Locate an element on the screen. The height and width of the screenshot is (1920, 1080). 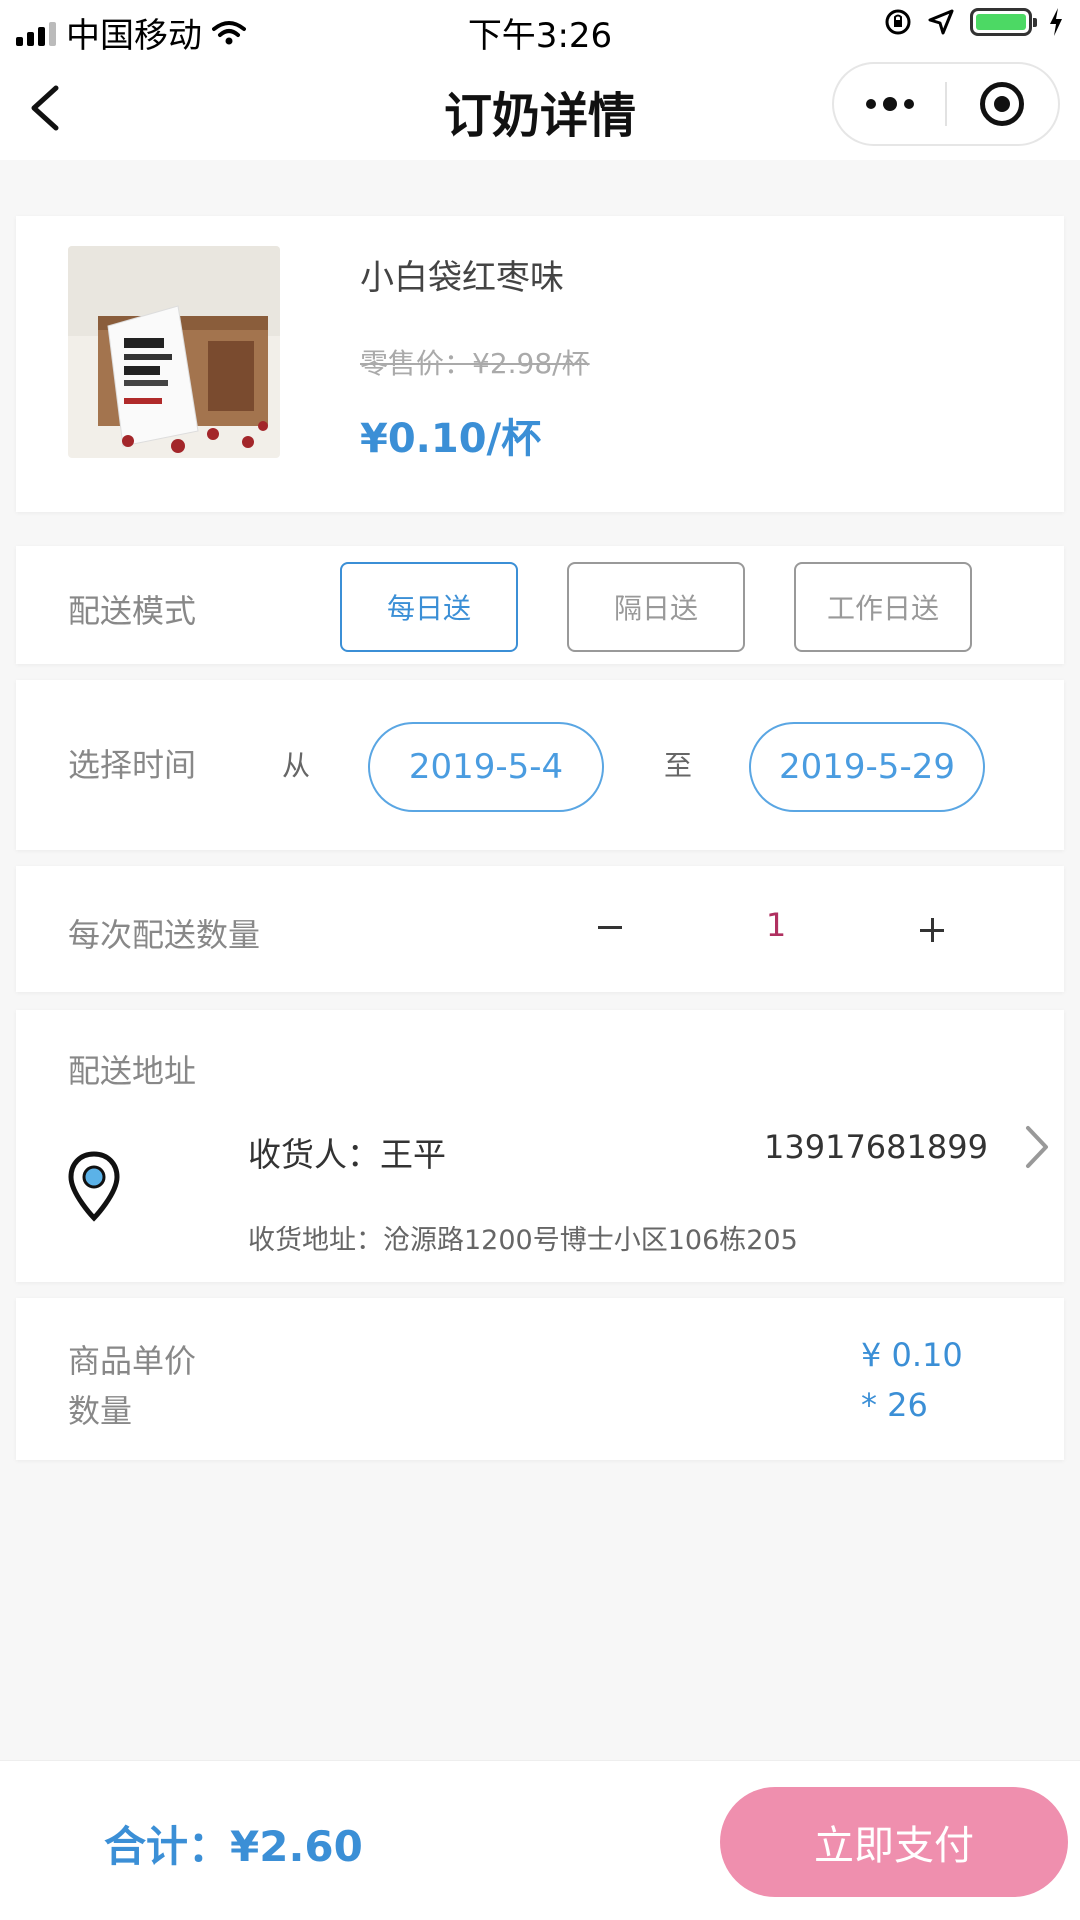
time-select-card: 选择时间 从 2019-5-4 至 2019-5-29 is located at coordinates (540, 765).